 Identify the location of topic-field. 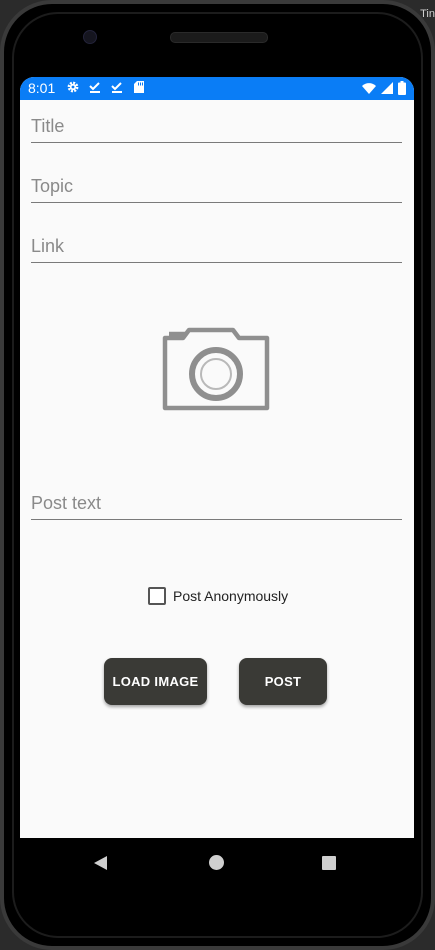
(216, 187).